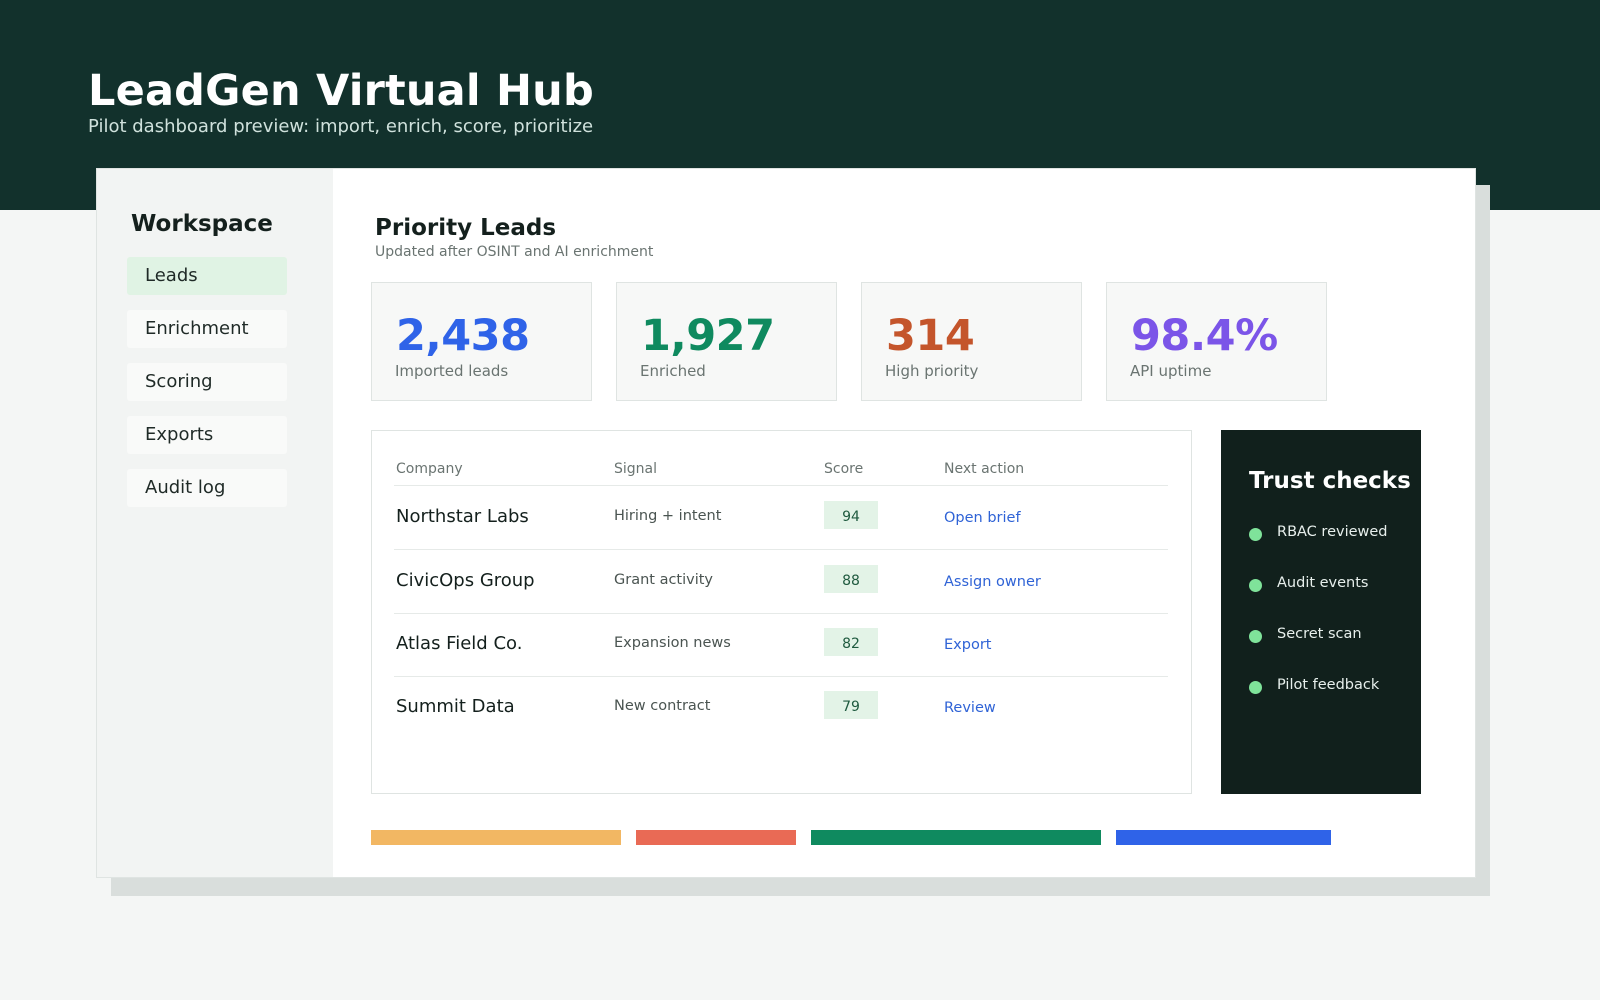 The width and height of the screenshot is (1600, 1000). Describe the element at coordinates (956, 837) in the screenshot. I see `color-bar-green` at that location.